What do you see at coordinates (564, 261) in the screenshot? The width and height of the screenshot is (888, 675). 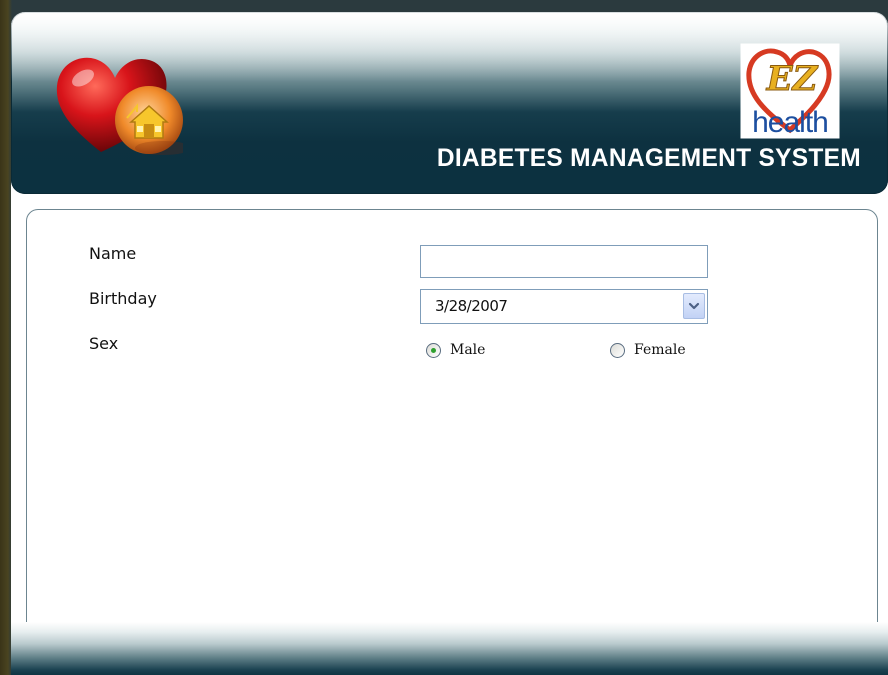 I see `name-input` at bounding box center [564, 261].